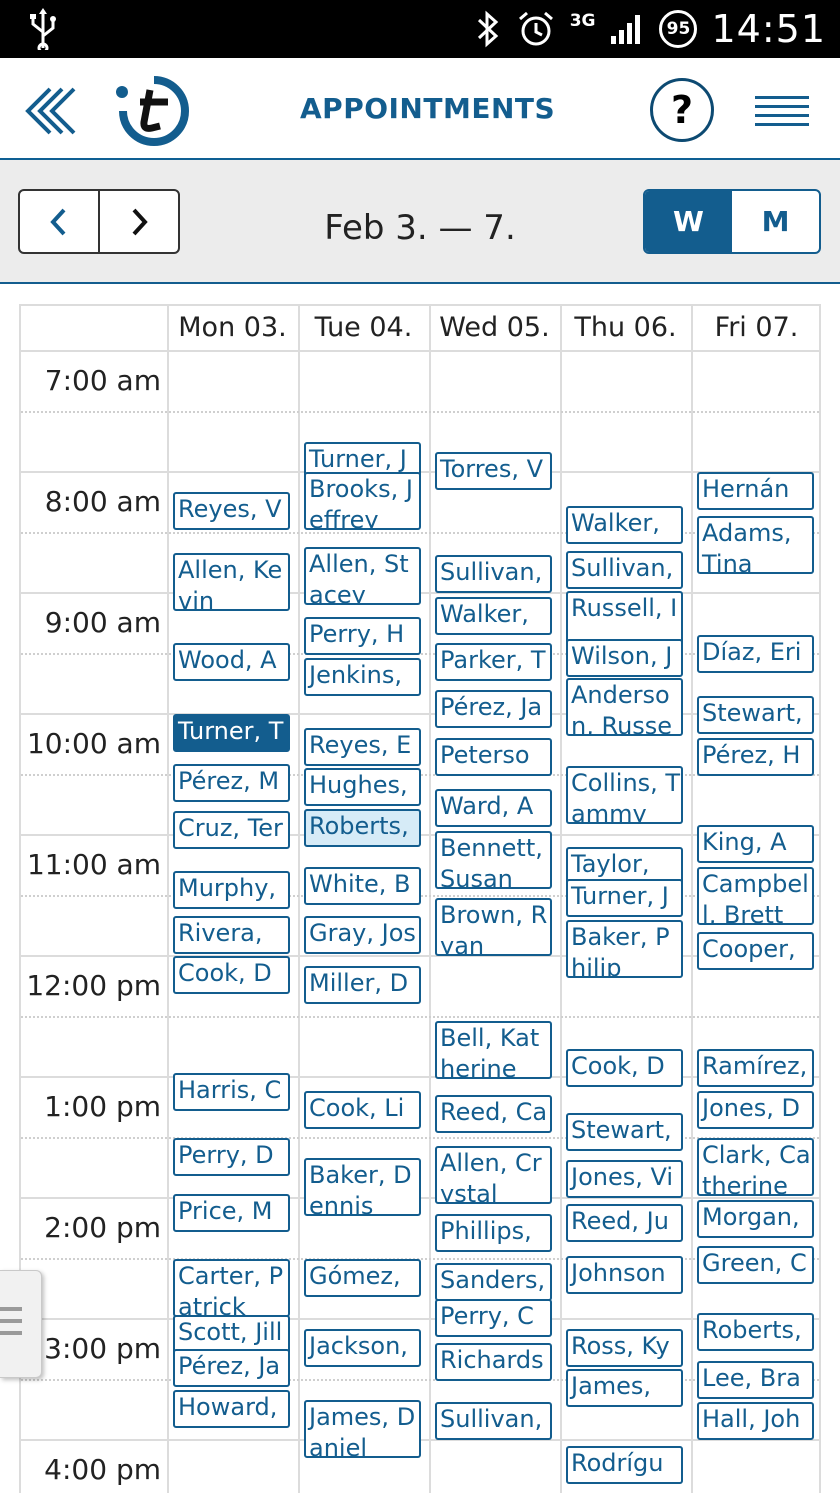 Image resolution: width=840 pixels, height=1493 pixels. Describe the element at coordinates (59, 221) in the screenshot. I see `previous-week-button` at that location.